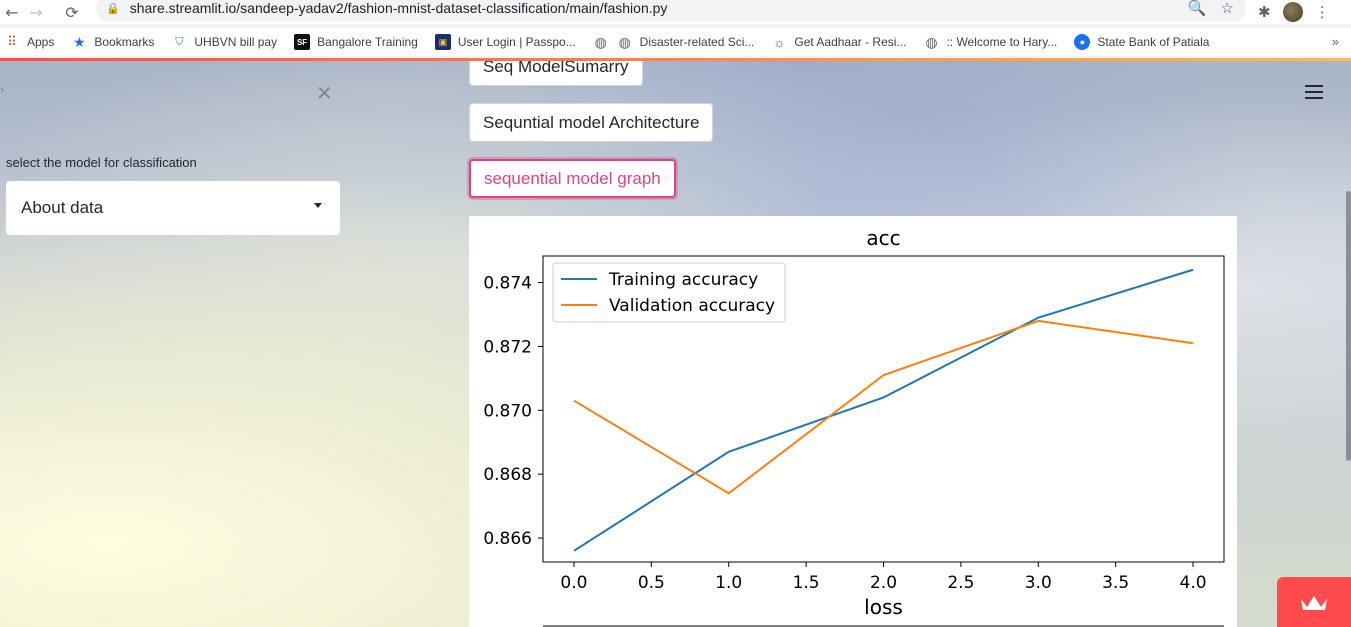  What do you see at coordinates (224, 42) in the screenshot?
I see `bookmark-uhbvn: ⛉ UHBVN bill pay` at bounding box center [224, 42].